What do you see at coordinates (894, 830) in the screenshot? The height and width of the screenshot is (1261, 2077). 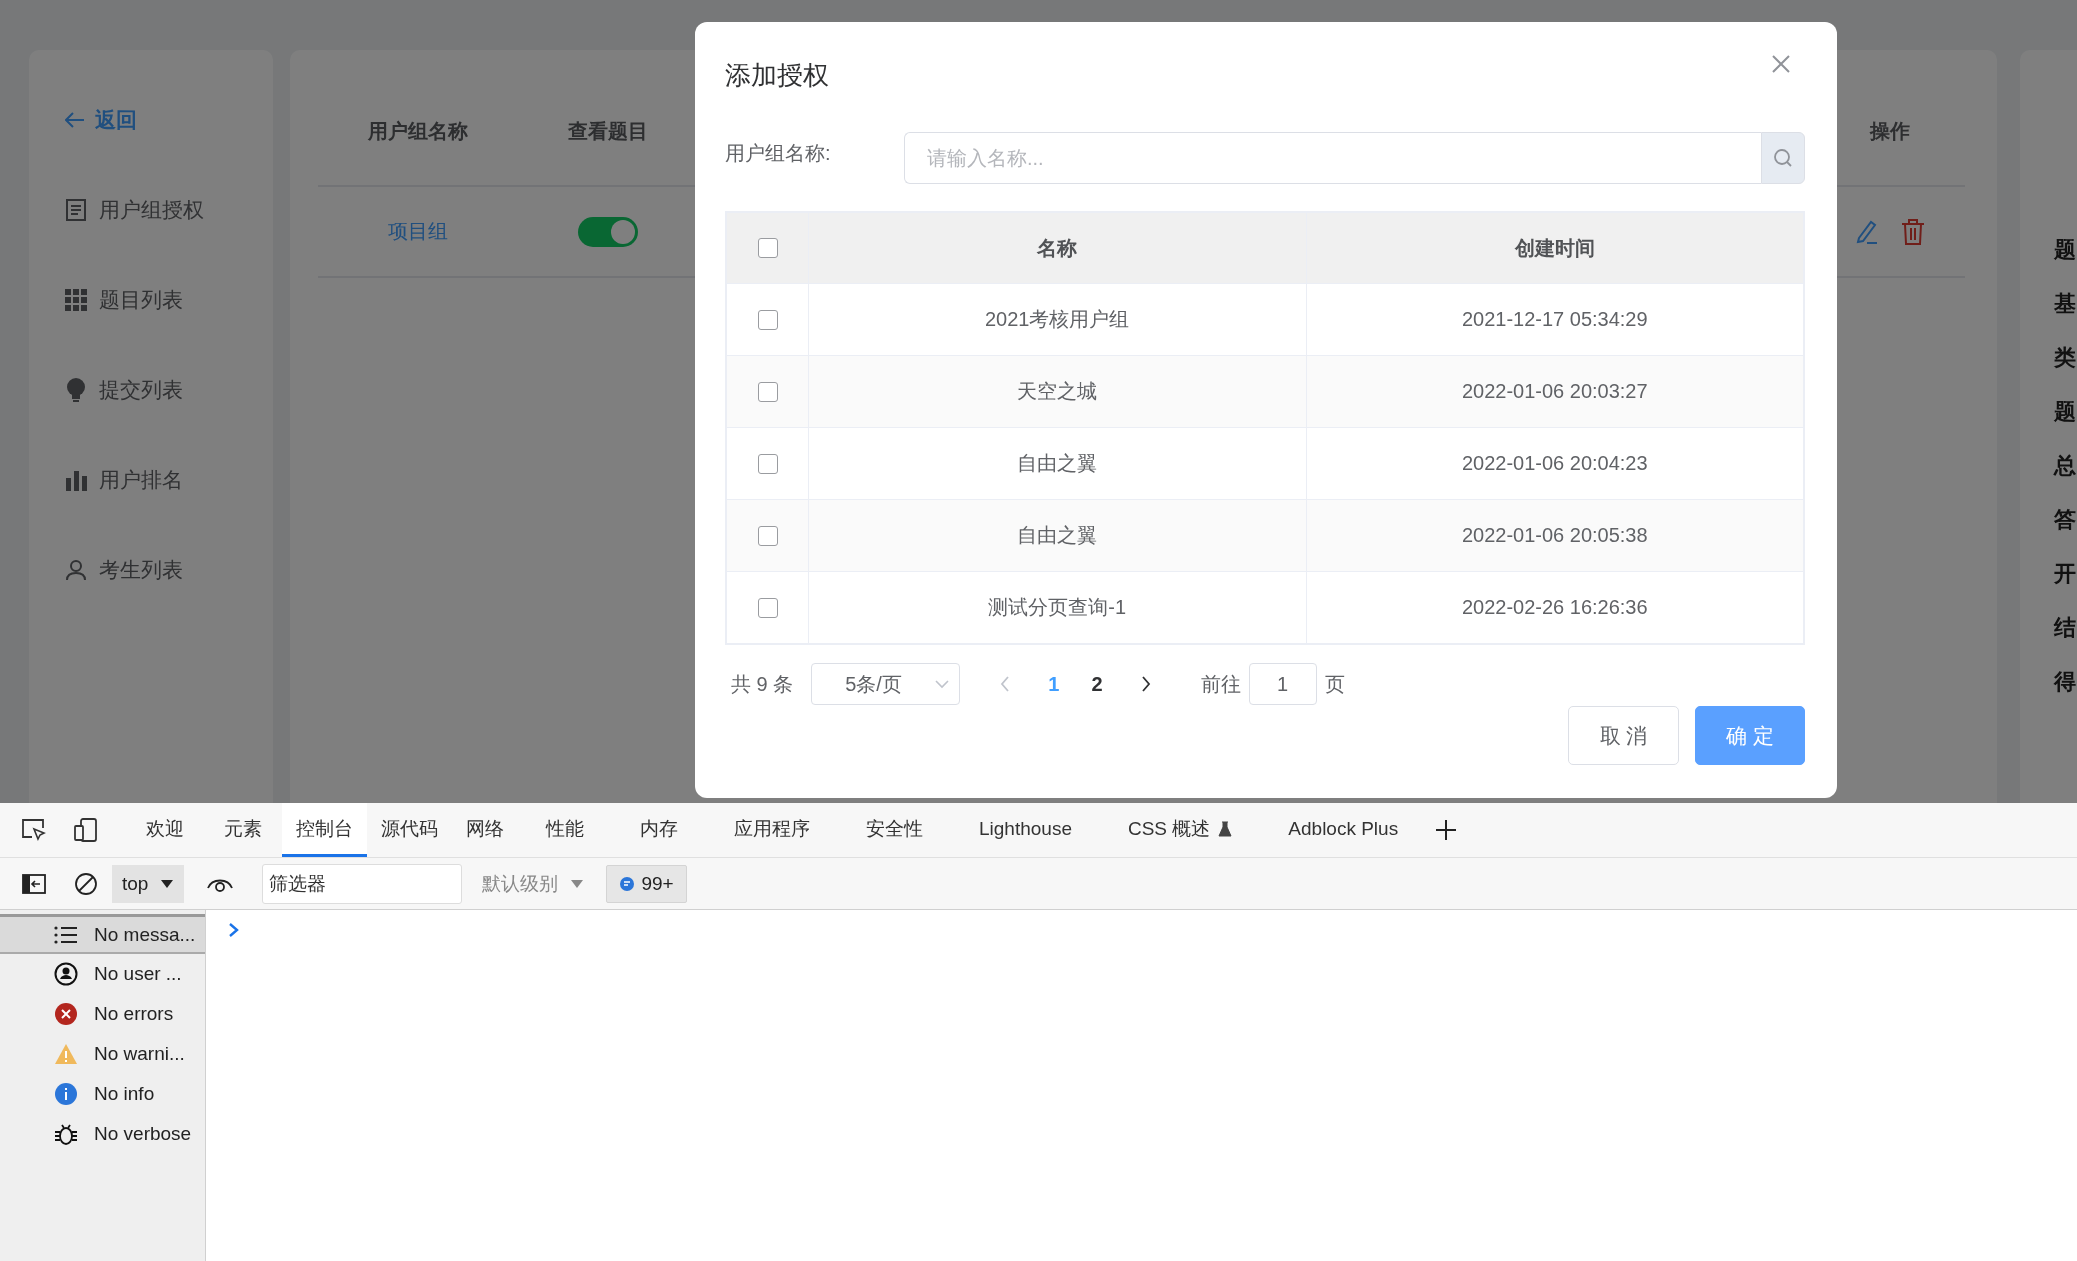 I see `devtools-tab: 安全性` at bounding box center [894, 830].